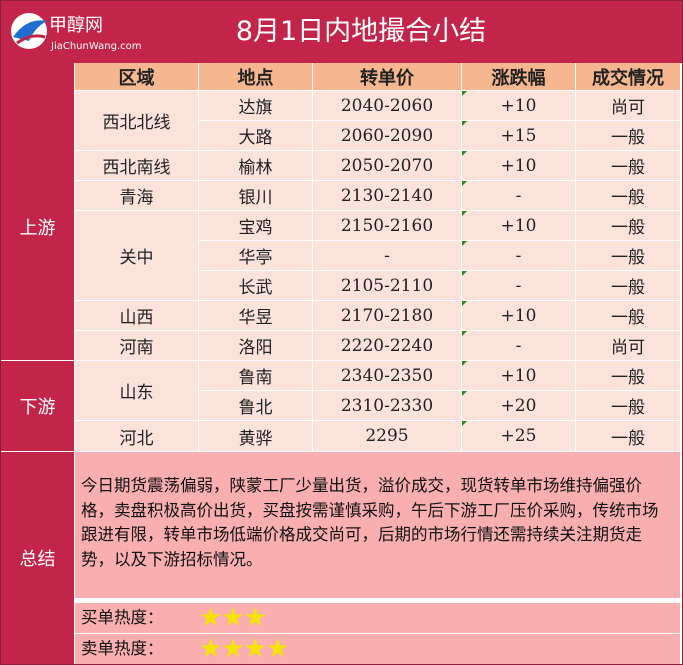 Image resolution: width=683 pixels, height=665 pixels. I want to click on sell-heat-stars: ★★★★, so click(244, 649).